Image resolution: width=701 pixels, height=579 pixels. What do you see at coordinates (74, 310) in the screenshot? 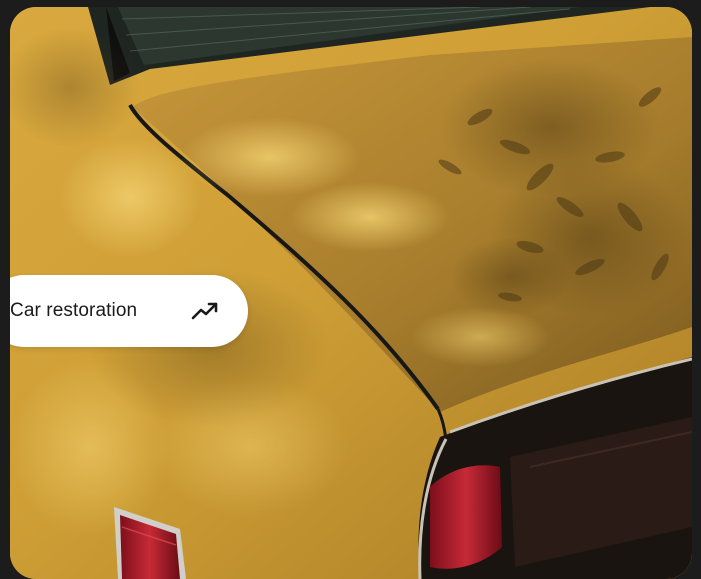
I see `category-tag-label: Car restoration` at bounding box center [74, 310].